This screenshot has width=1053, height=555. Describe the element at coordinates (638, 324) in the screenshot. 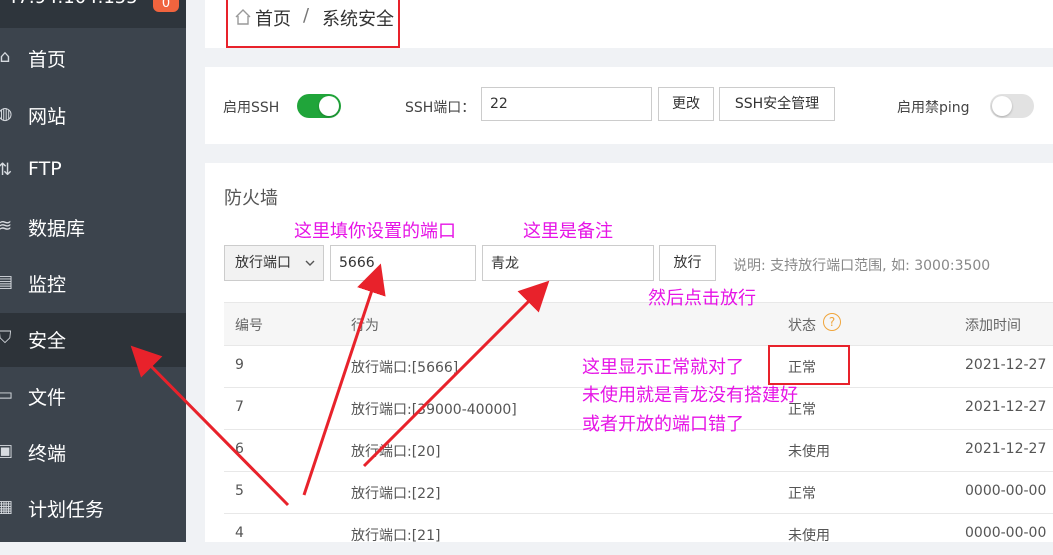

I see `firewall-table-header: 编号 行为 状态 添加时间` at that location.